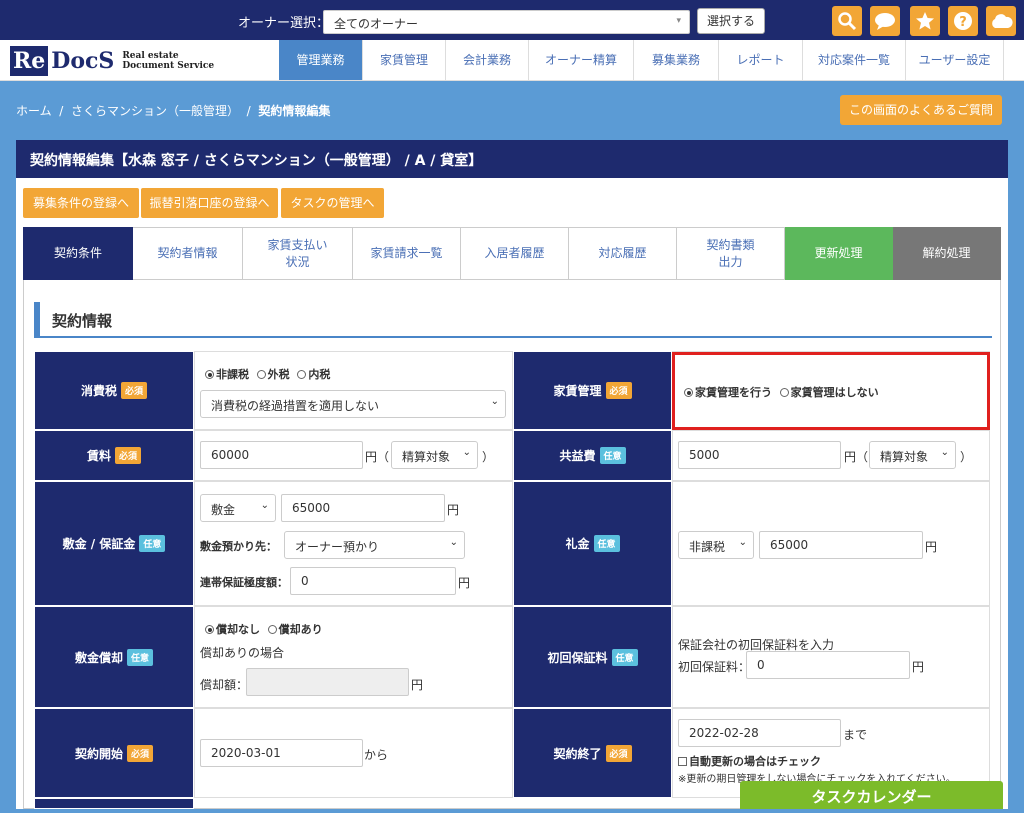 The width and height of the screenshot is (1024, 813). Describe the element at coordinates (761, 60) in the screenshot. I see `nav-report: レポート` at that location.